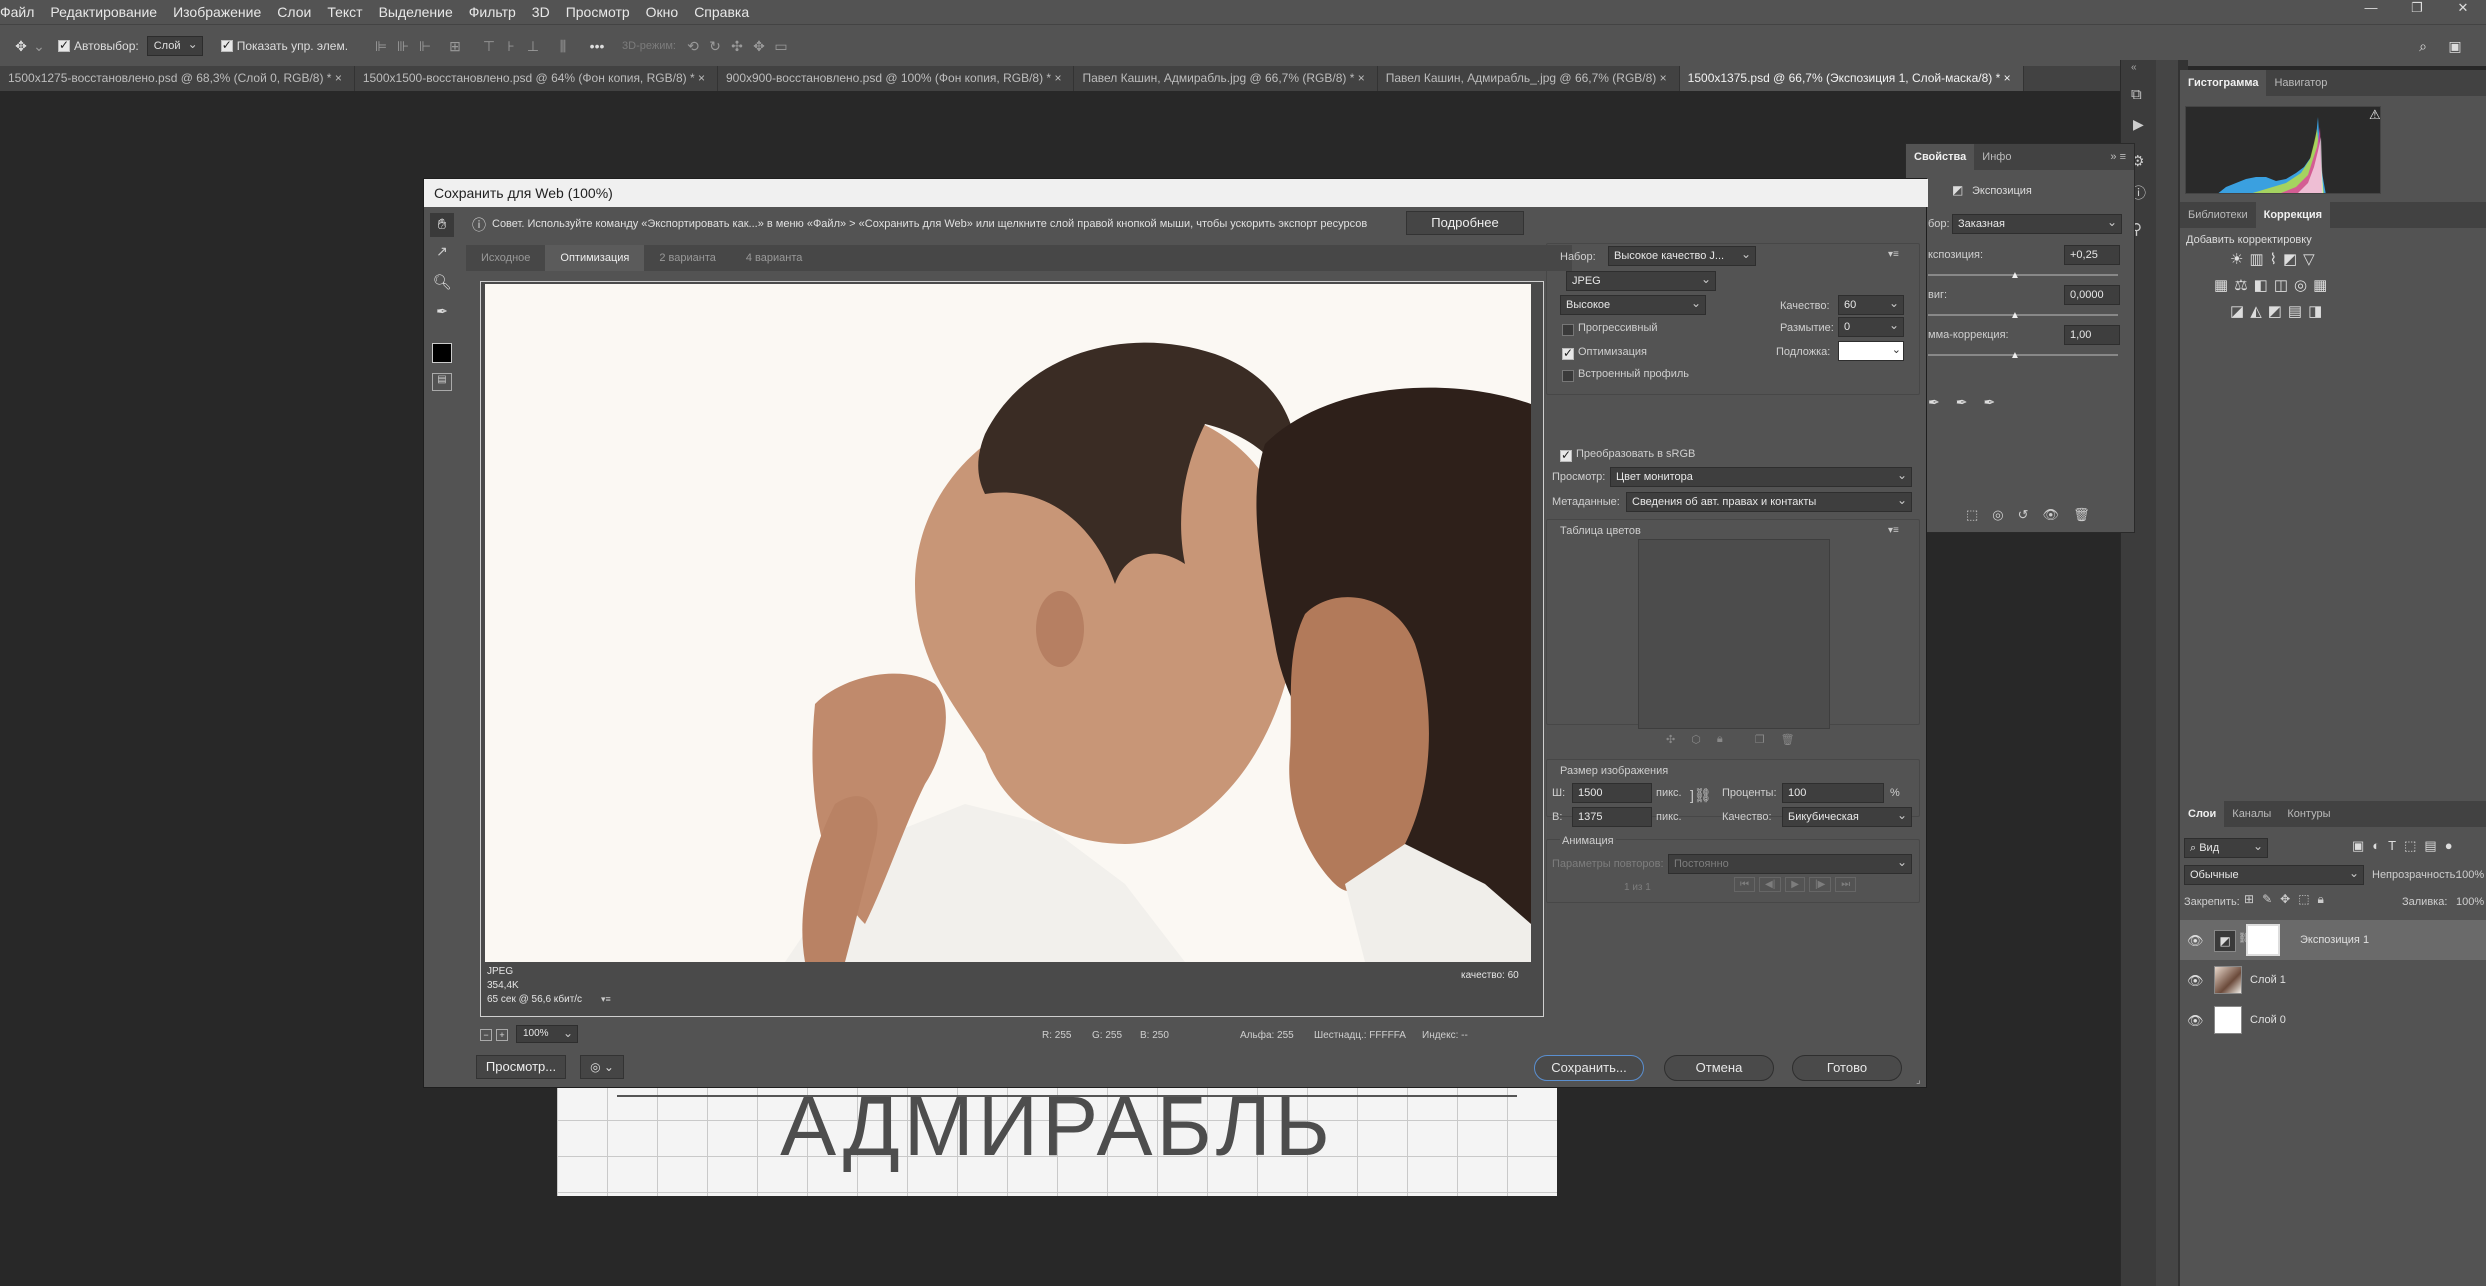  I want to click on tab-optimized: Оптимизация, so click(595, 258).